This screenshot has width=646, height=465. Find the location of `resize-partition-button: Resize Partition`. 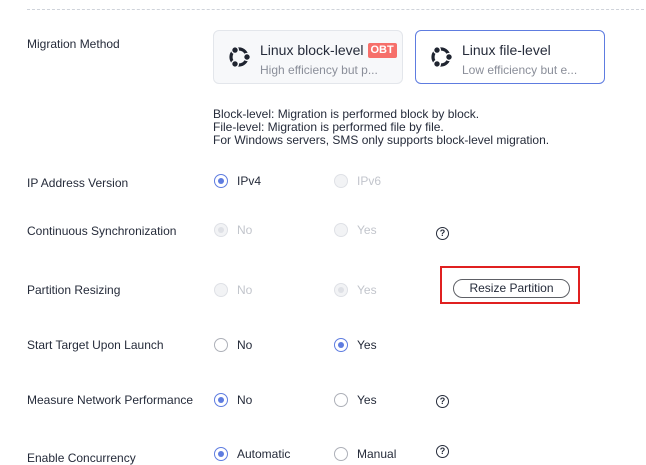

resize-partition-button: Resize Partition is located at coordinates (511, 288).